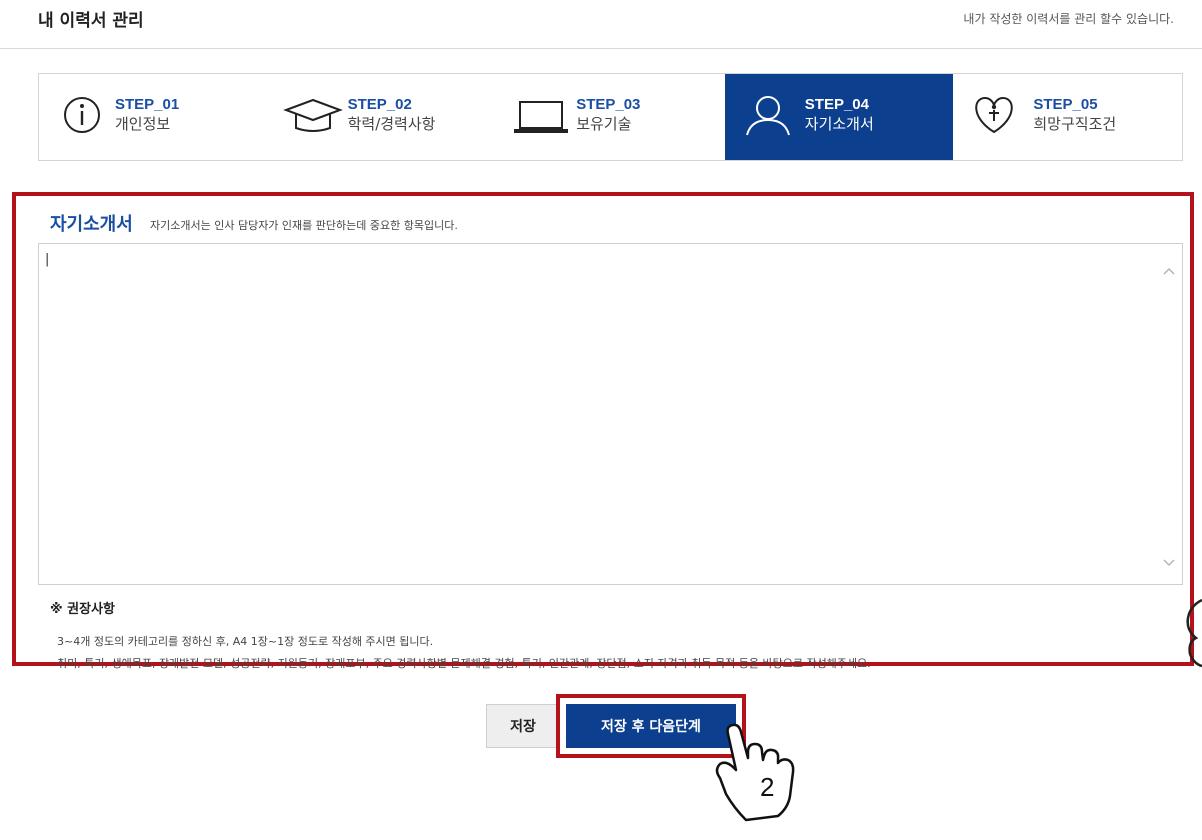 This screenshot has width=1202, height=840. I want to click on title-divider, so click(601, 48).